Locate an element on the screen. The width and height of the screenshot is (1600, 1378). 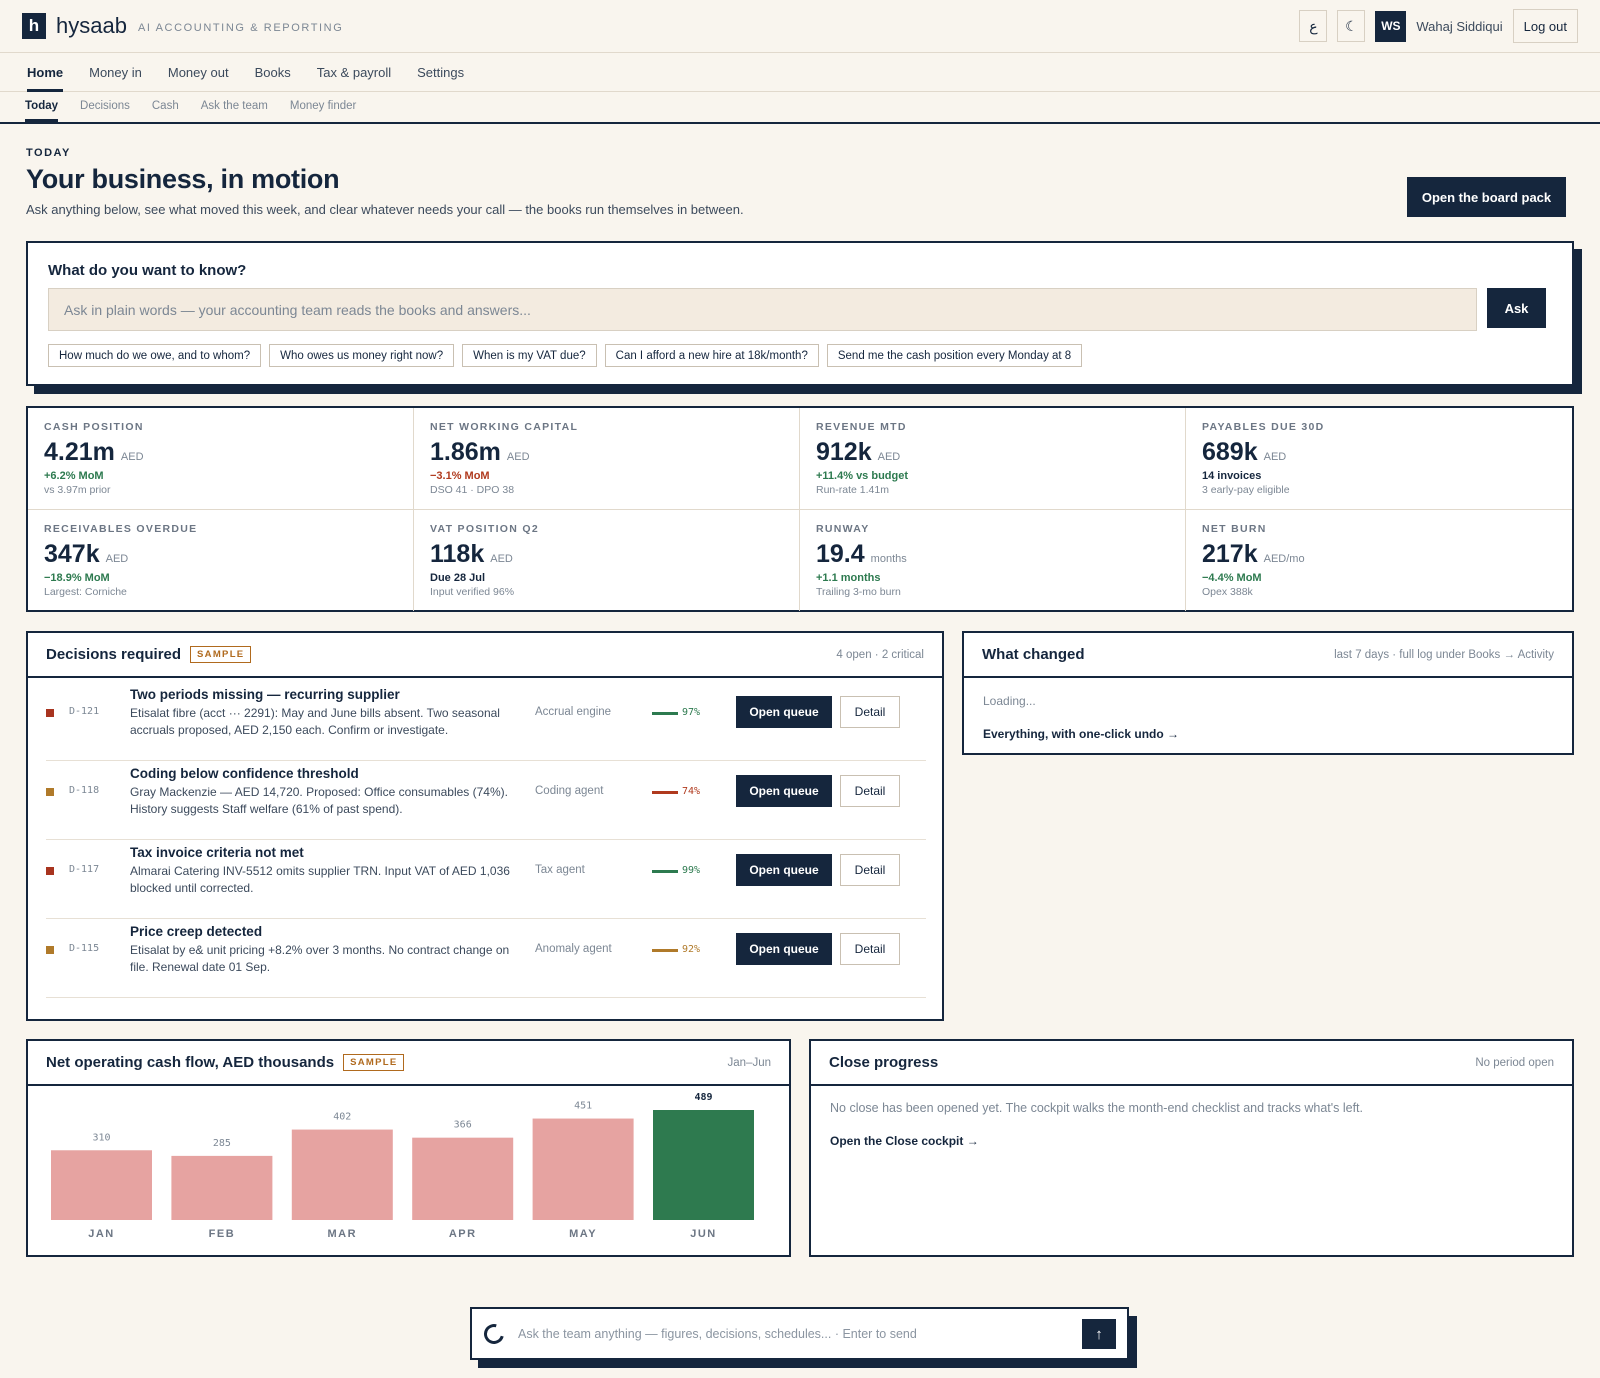
bar-value-label: 310 is located at coordinates (101, 1137).